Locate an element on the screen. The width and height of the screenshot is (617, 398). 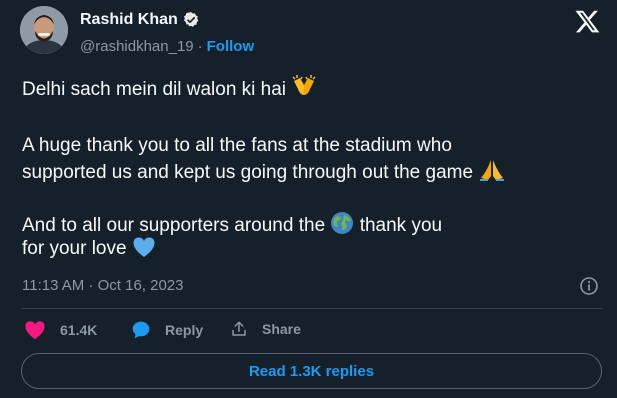
tweet-timestamp: 11:13 AM · Oct 16, 2023 is located at coordinates (102, 285).